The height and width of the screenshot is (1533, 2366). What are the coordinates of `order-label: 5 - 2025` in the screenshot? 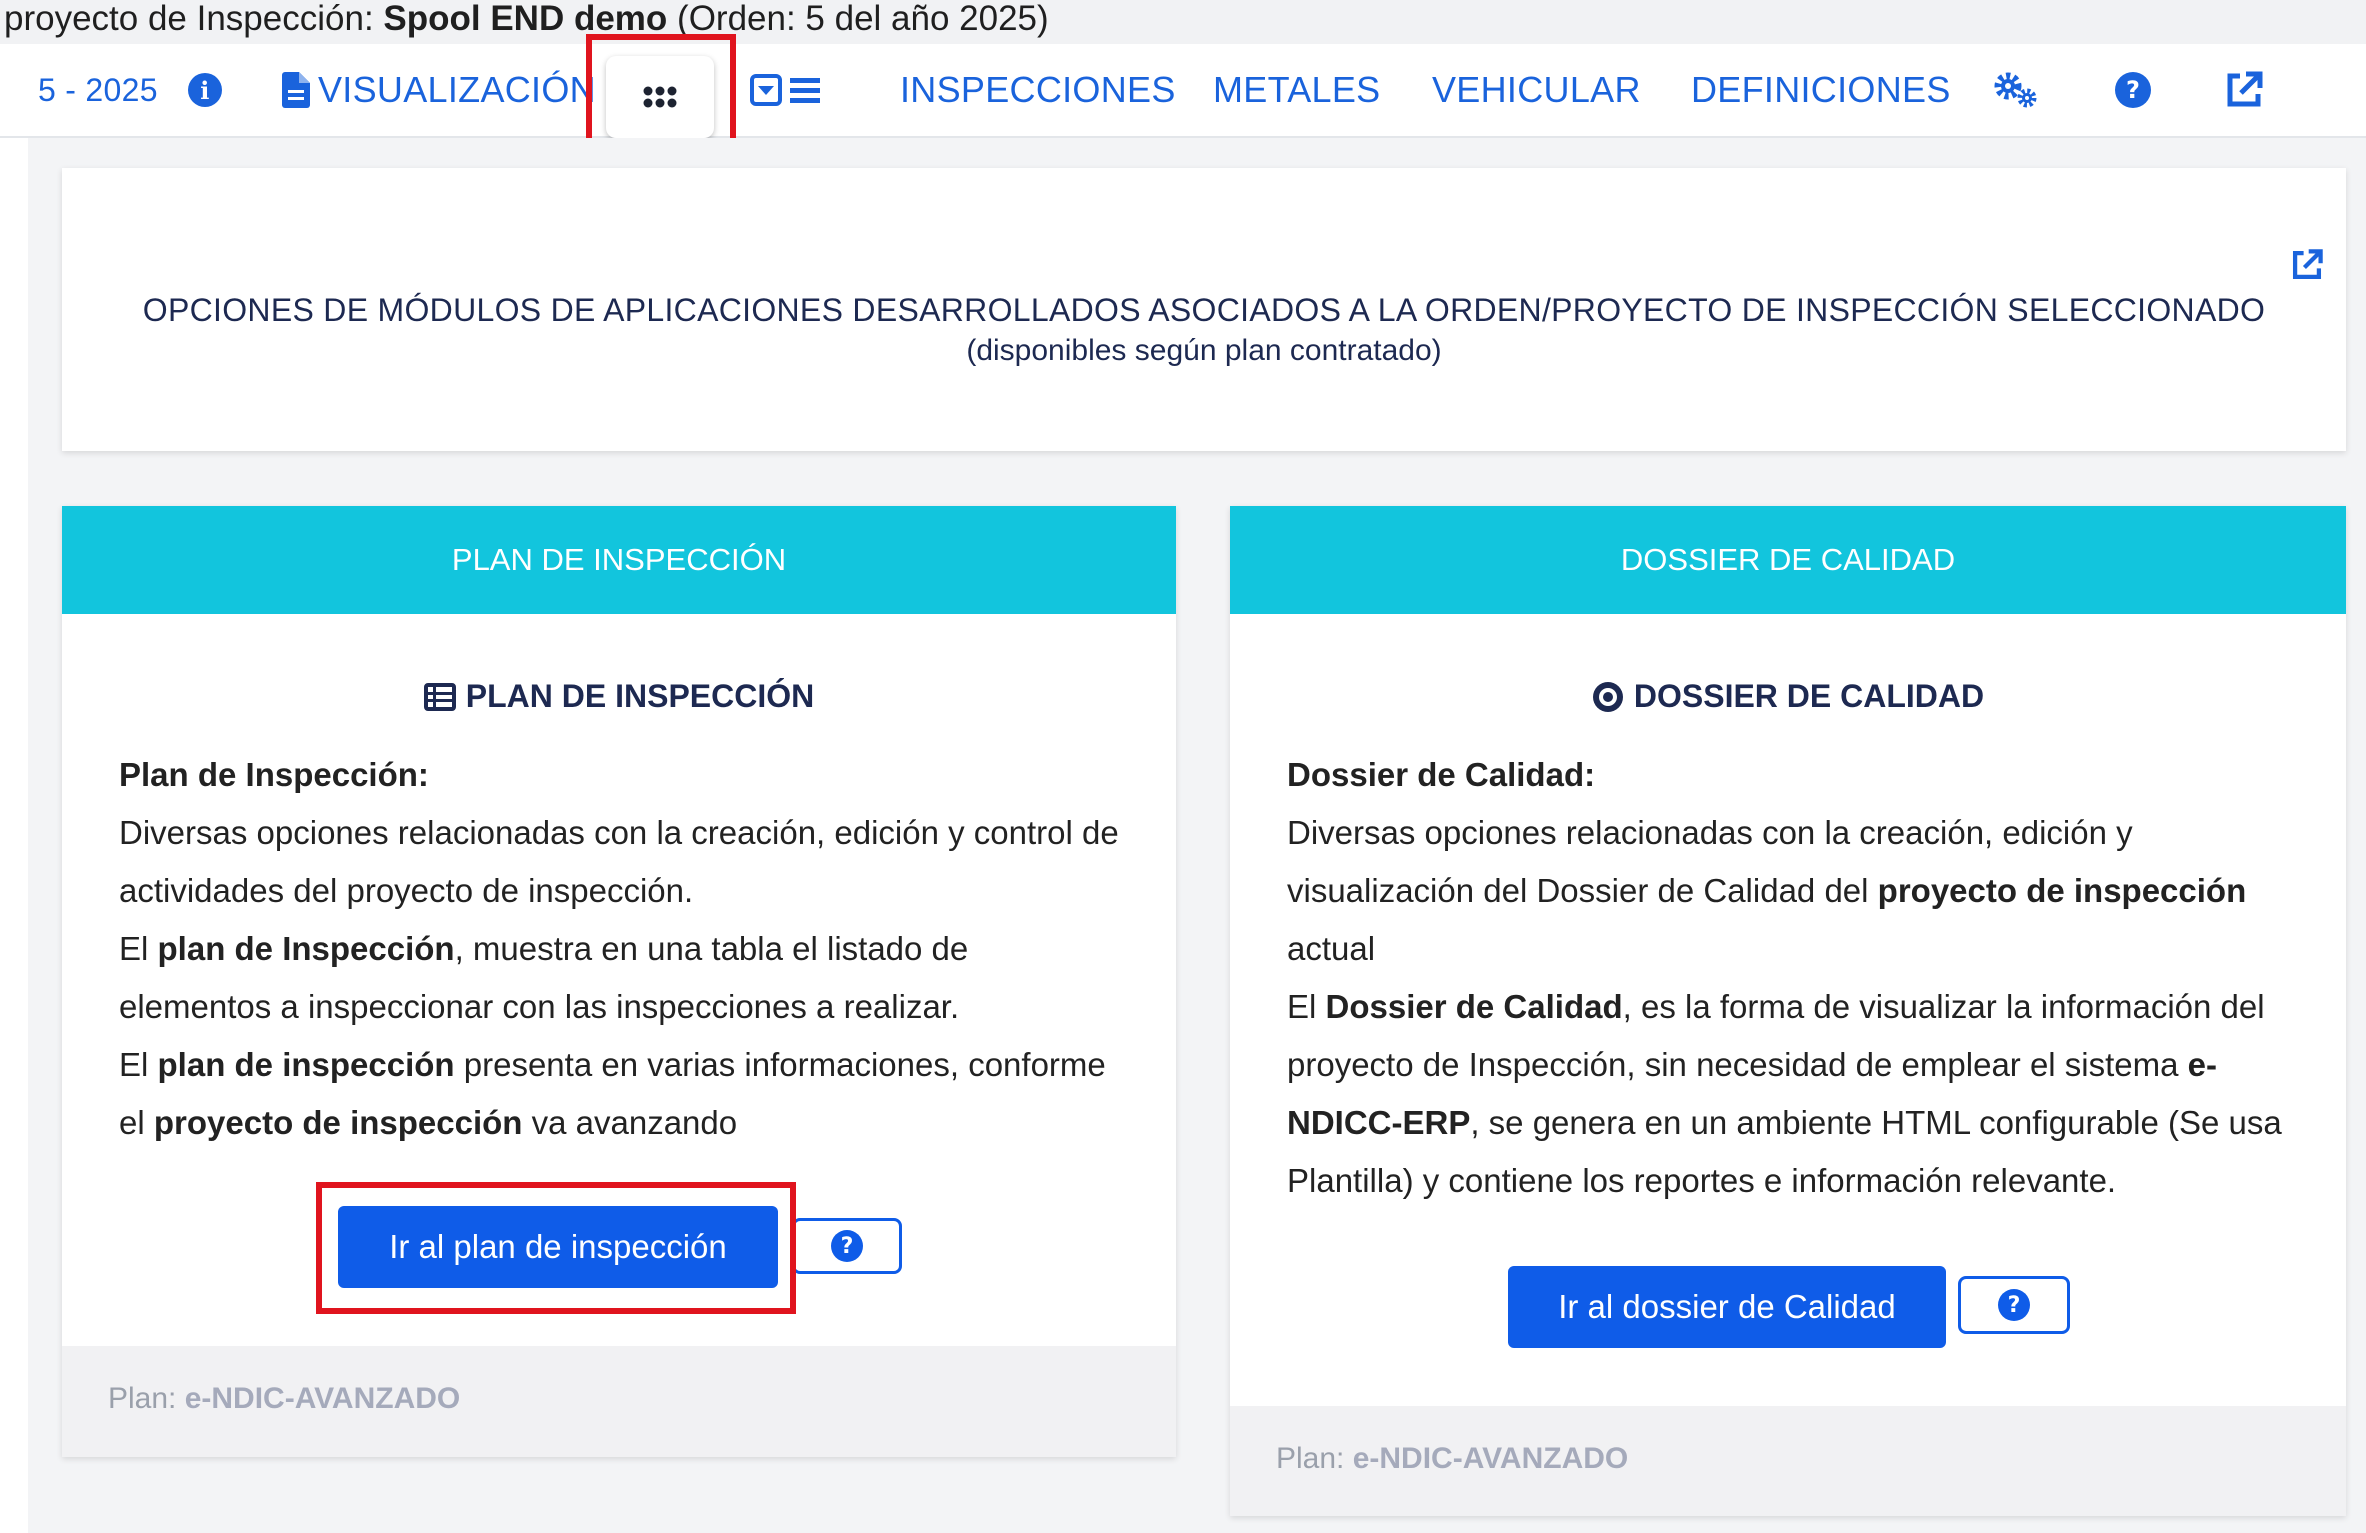 It's located at (98, 89).